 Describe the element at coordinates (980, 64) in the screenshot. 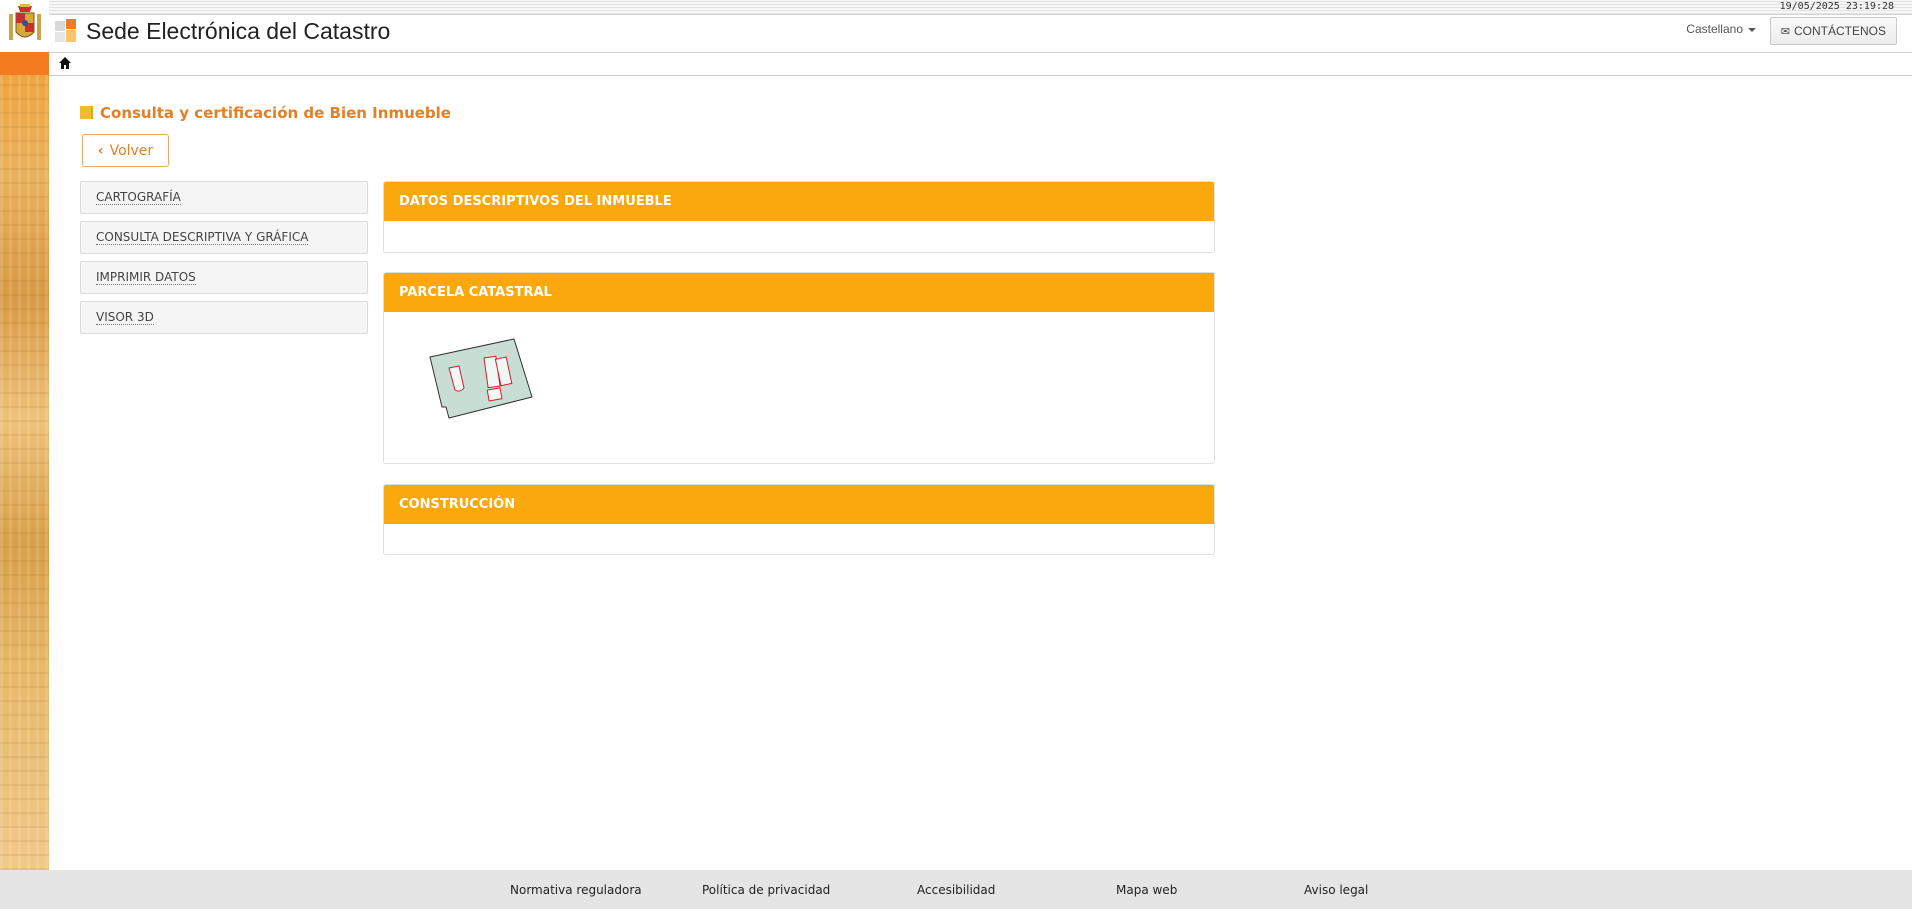

I see `breadcrumb` at that location.